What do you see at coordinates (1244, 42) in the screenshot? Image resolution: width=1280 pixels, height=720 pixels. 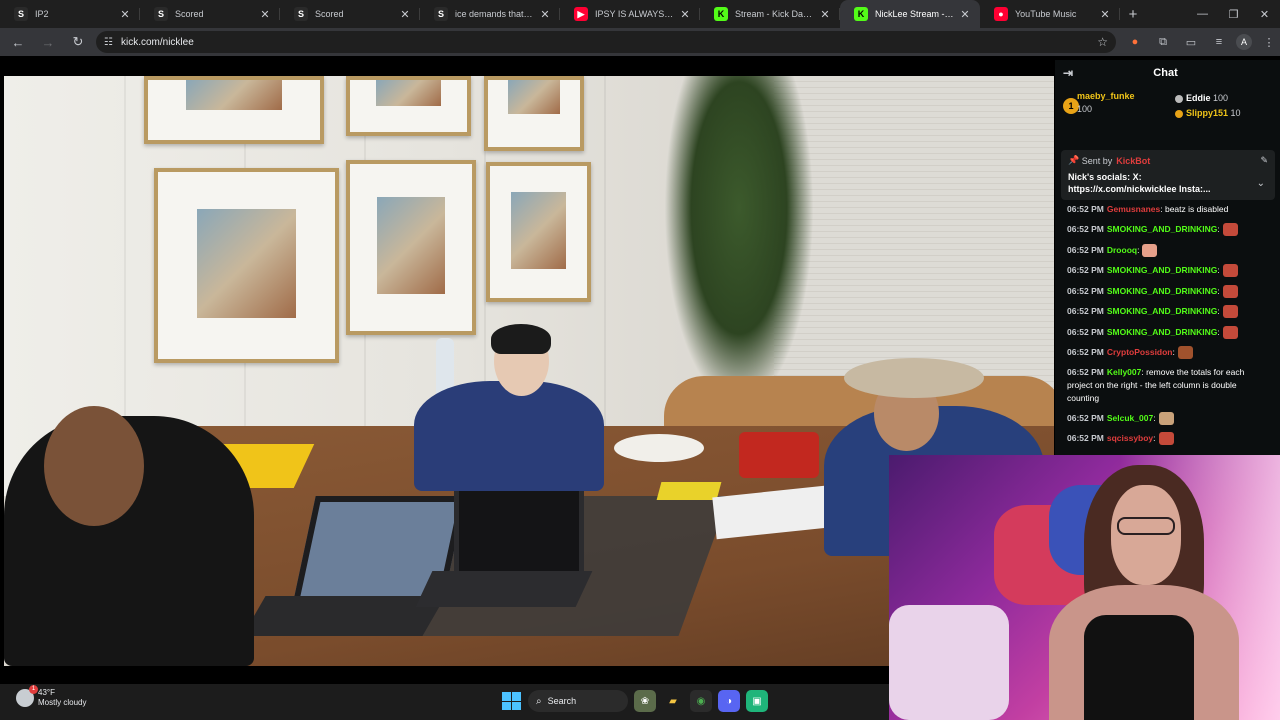 I see `profile-avatar: A` at bounding box center [1244, 42].